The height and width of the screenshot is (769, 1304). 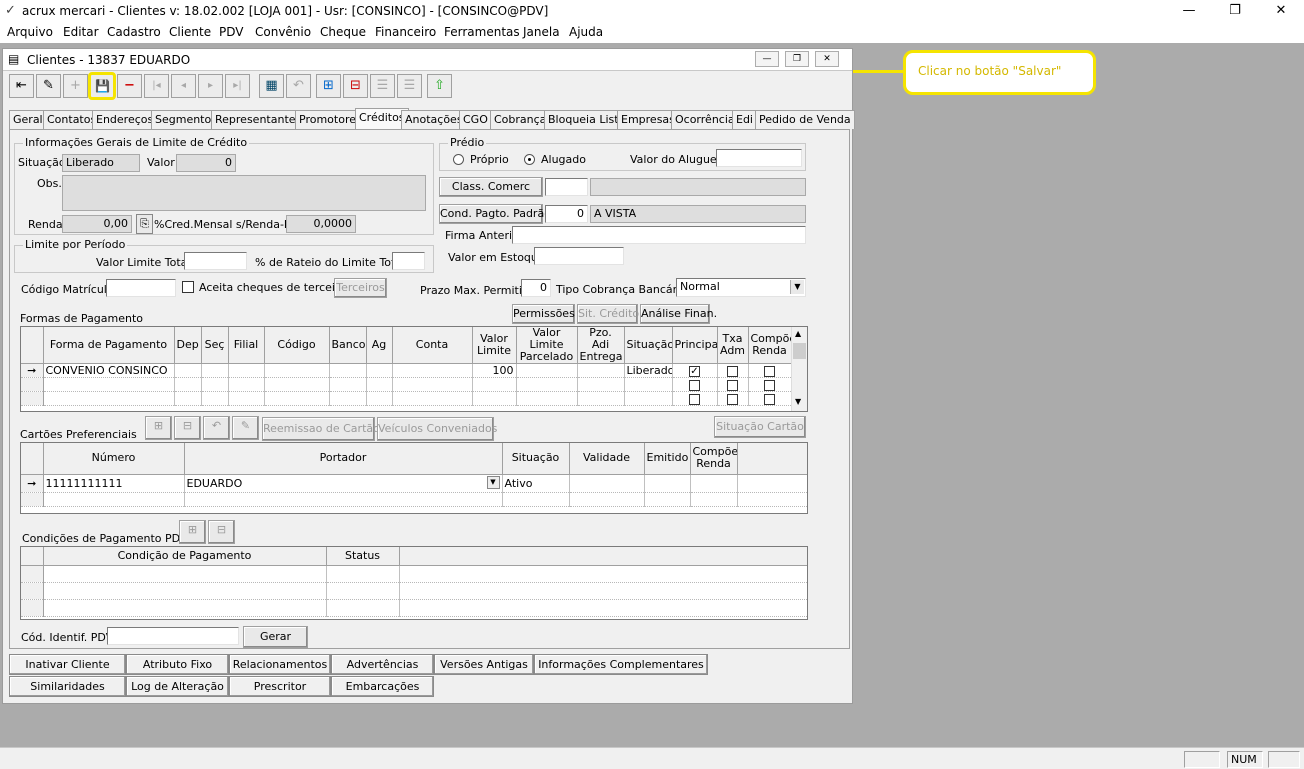 I want to click on inativar-cliente-button: Inativar Cliente, so click(x=67, y=664).